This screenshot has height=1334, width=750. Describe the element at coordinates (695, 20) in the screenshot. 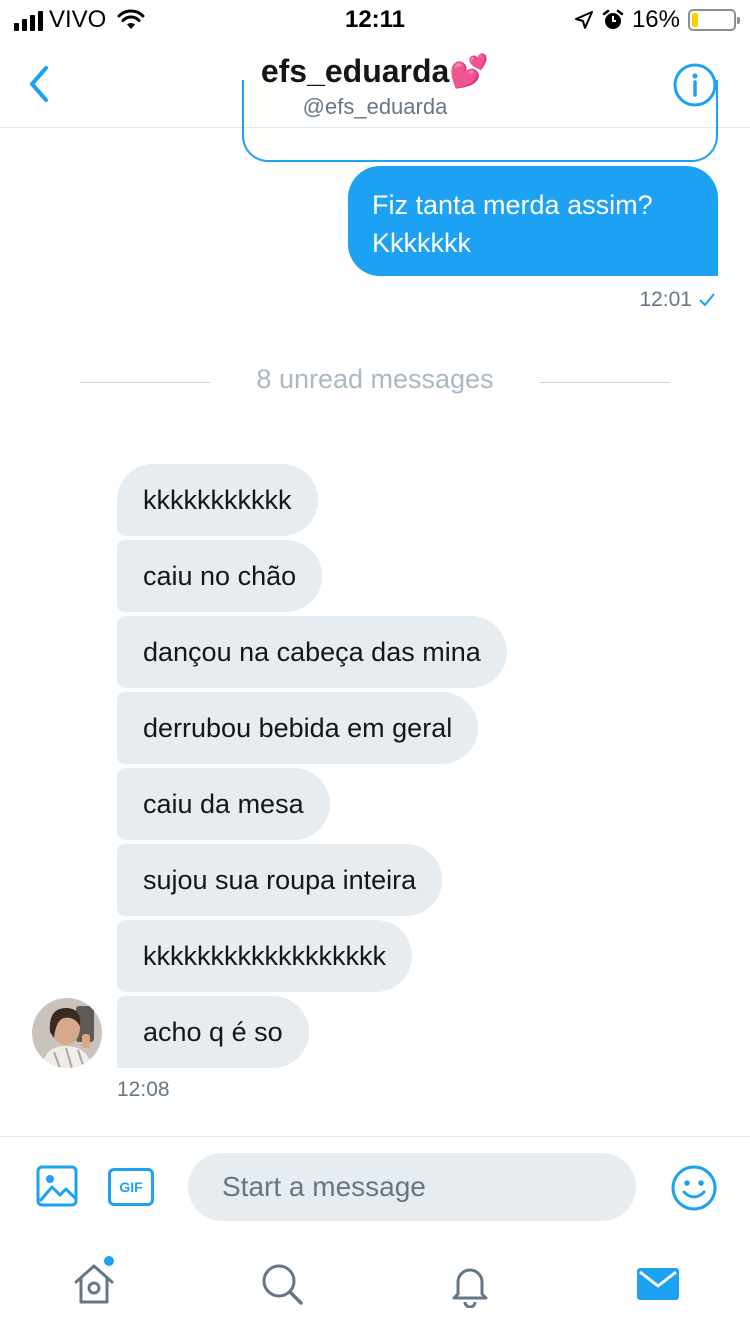

I see `battery-fill` at that location.